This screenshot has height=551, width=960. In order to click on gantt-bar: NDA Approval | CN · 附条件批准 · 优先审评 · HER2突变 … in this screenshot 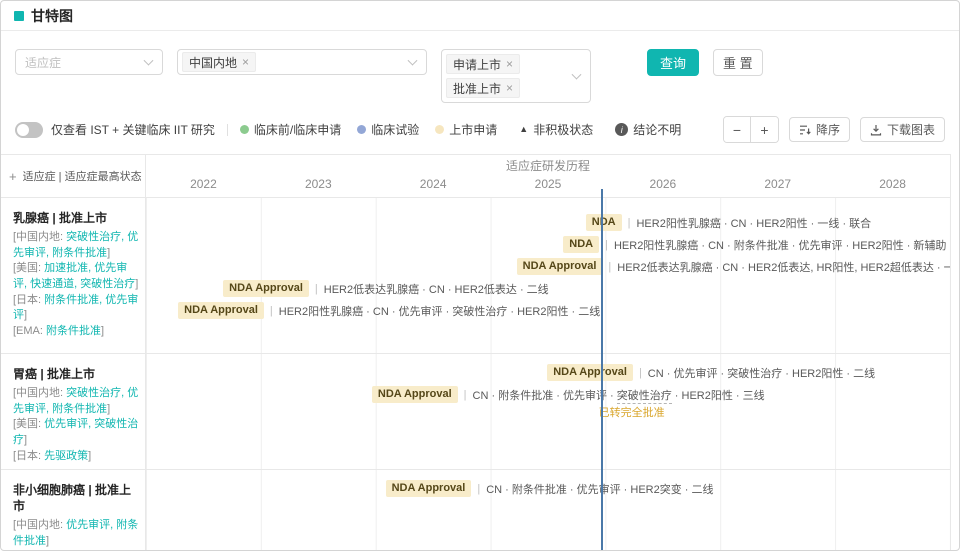, I will do `click(549, 489)`.